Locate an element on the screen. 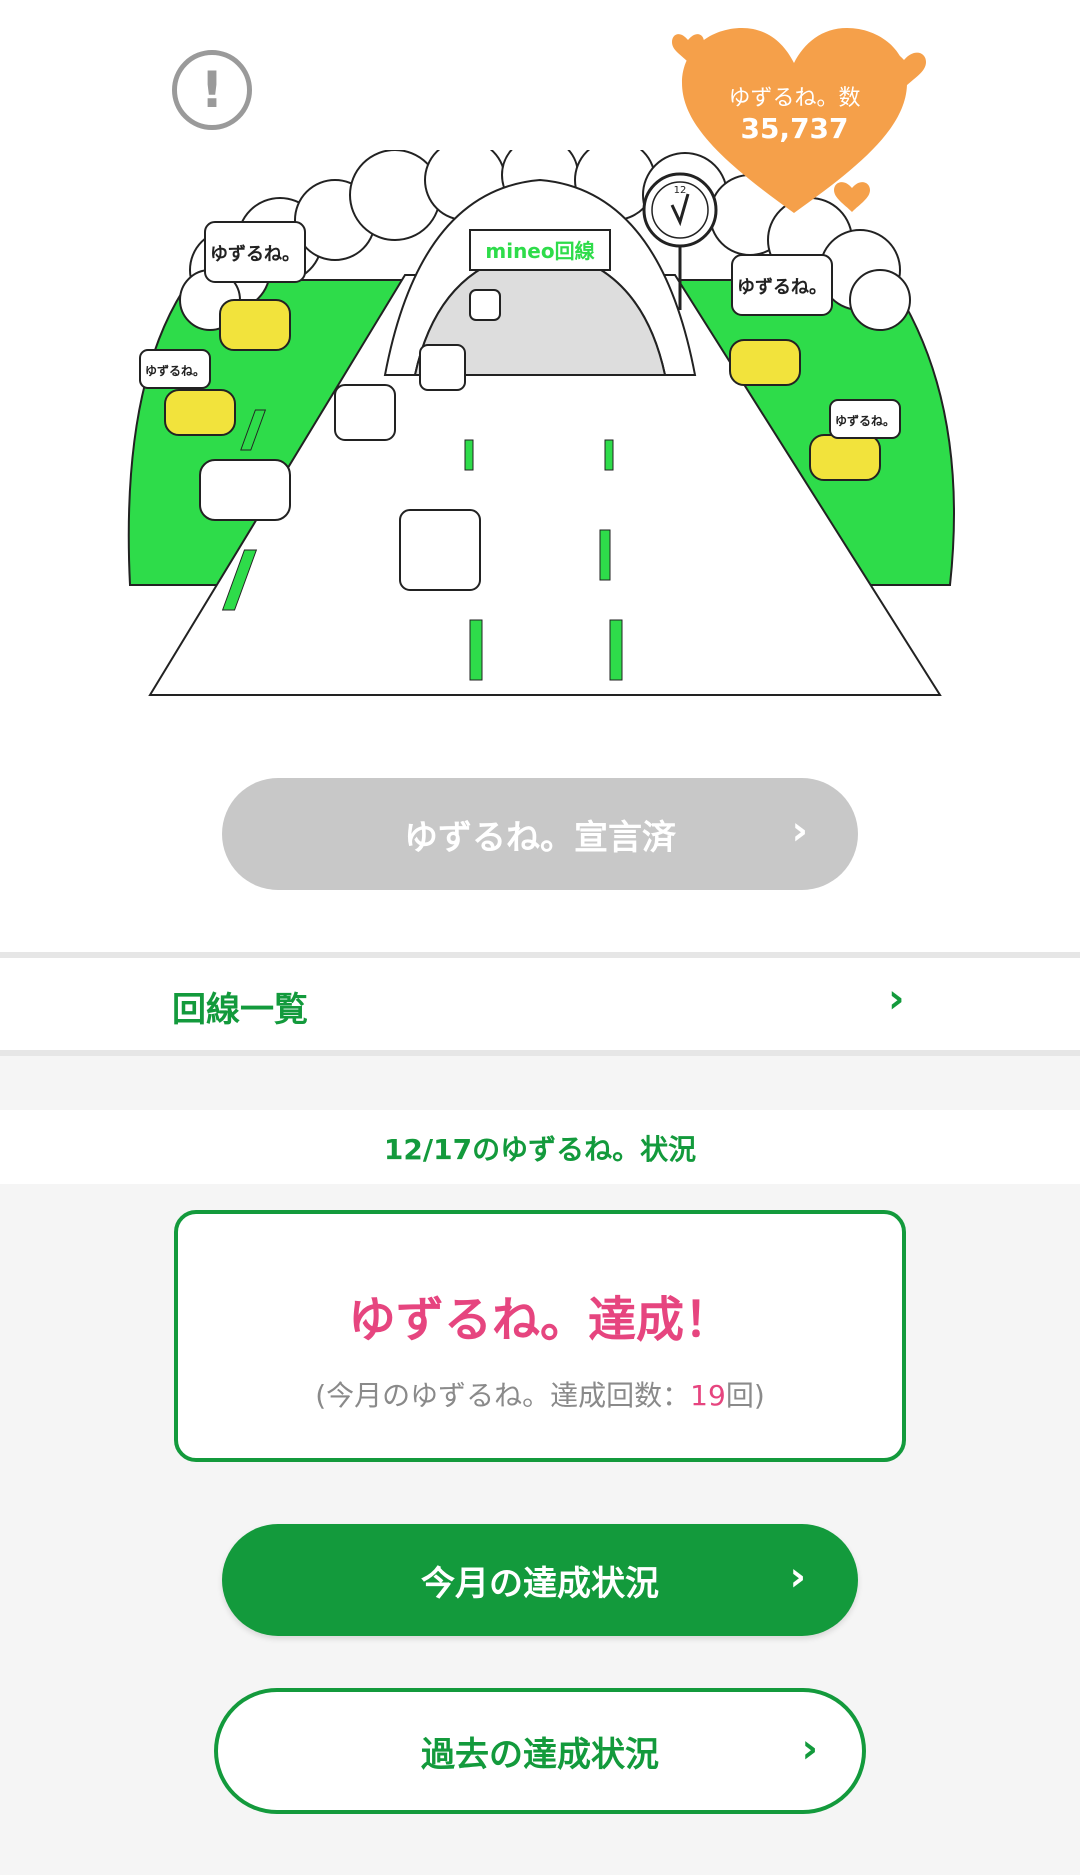  count-suffix: 回) is located at coordinates (745, 1395).